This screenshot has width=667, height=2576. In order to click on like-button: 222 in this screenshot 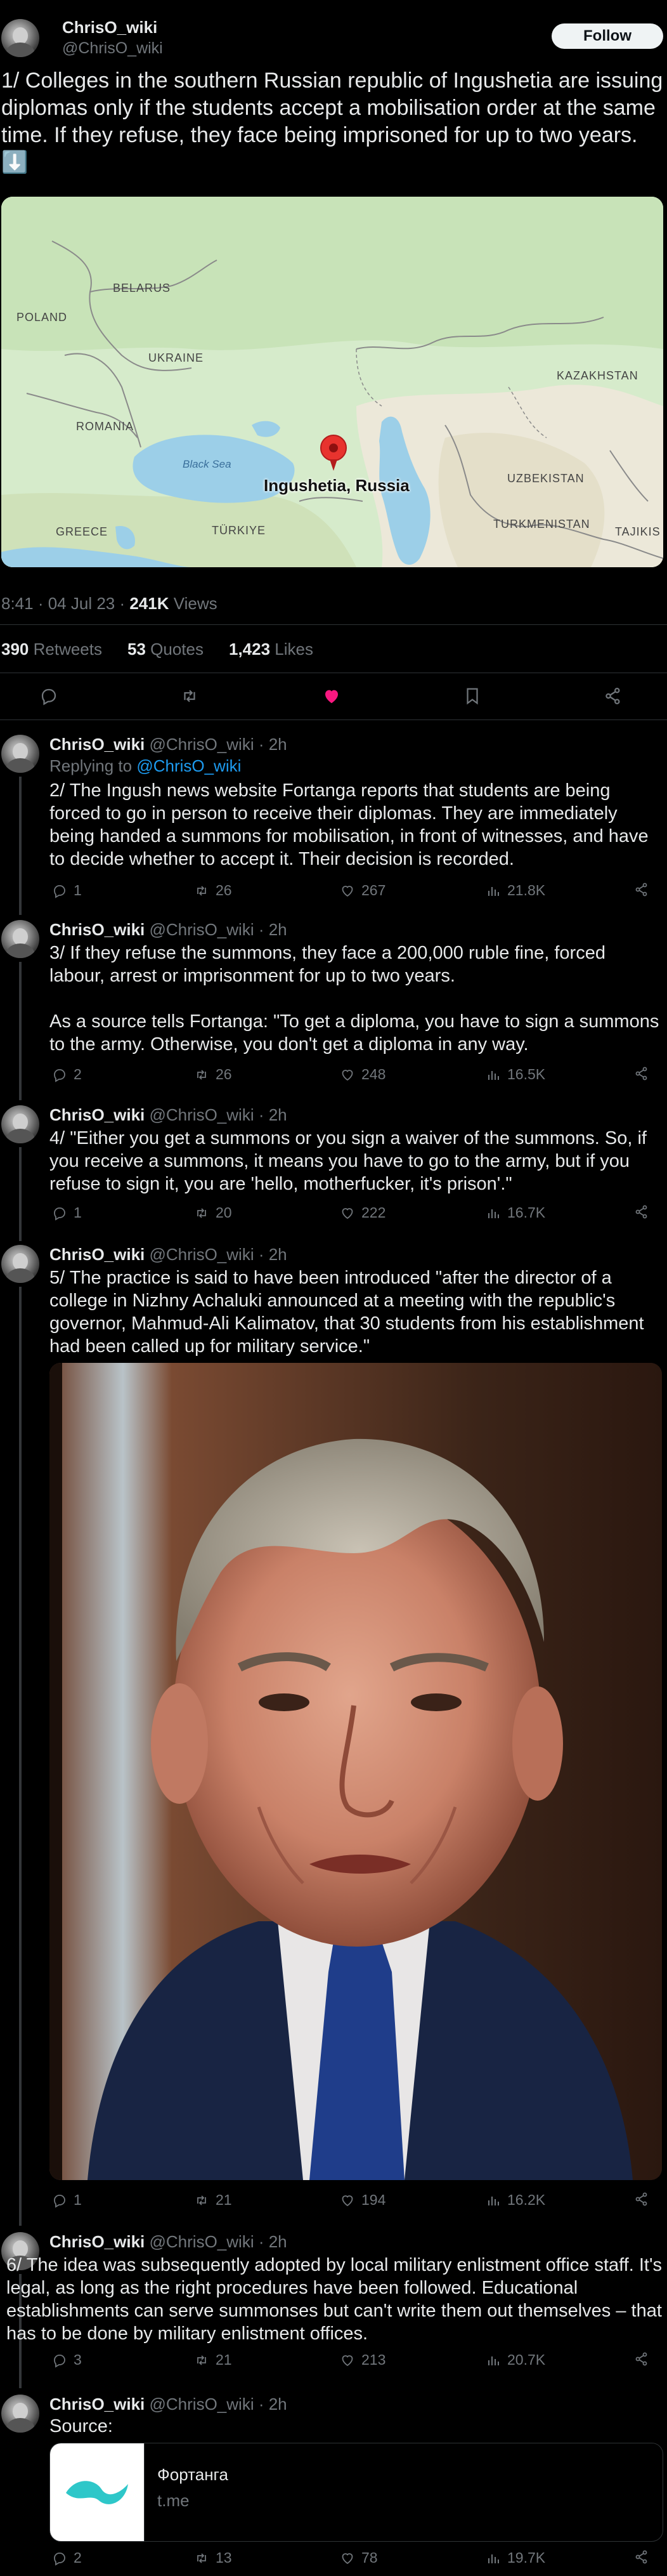, I will do `click(362, 1212)`.